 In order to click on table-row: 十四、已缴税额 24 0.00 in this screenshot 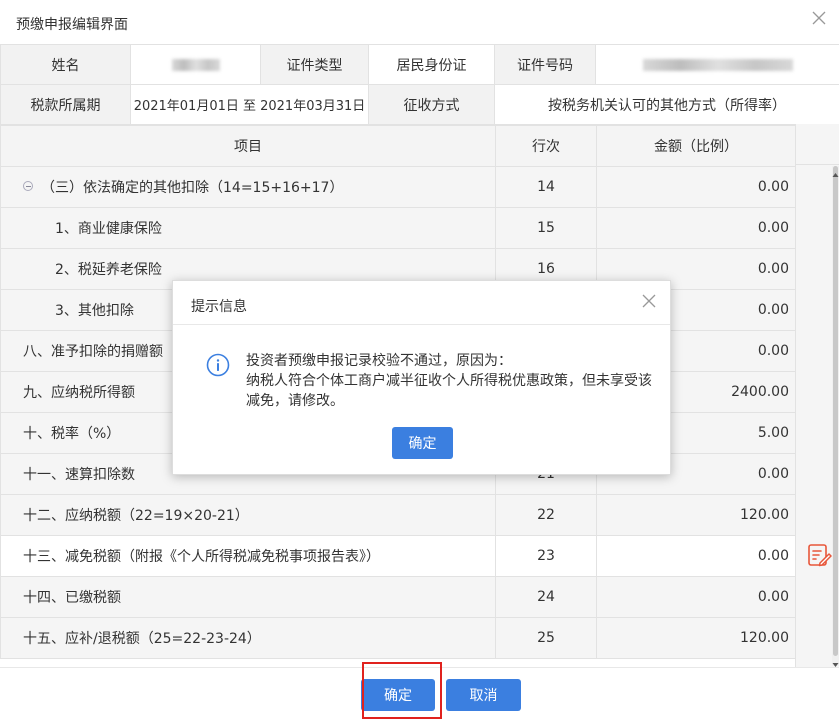, I will do `click(398, 597)`.